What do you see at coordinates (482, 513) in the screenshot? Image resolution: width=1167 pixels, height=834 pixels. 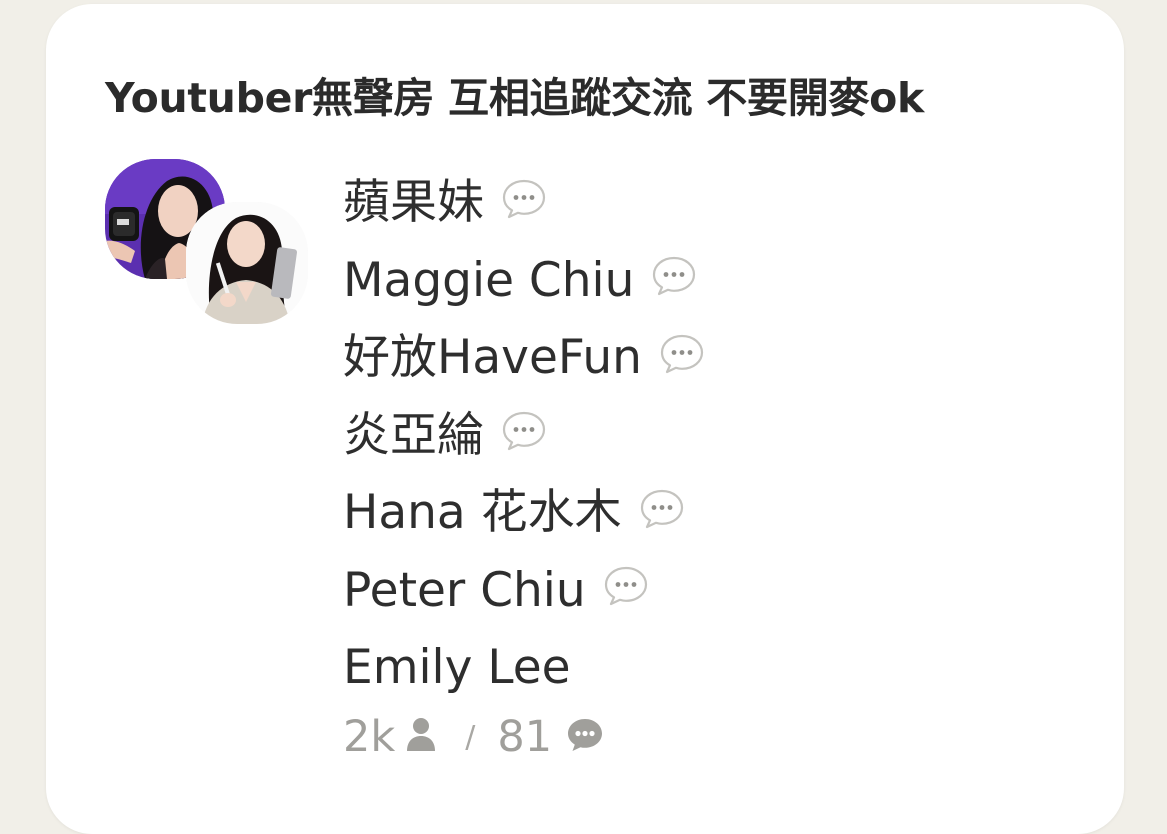 I see `speaker-name: Hana 花水木` at bounding box center [482, 513].